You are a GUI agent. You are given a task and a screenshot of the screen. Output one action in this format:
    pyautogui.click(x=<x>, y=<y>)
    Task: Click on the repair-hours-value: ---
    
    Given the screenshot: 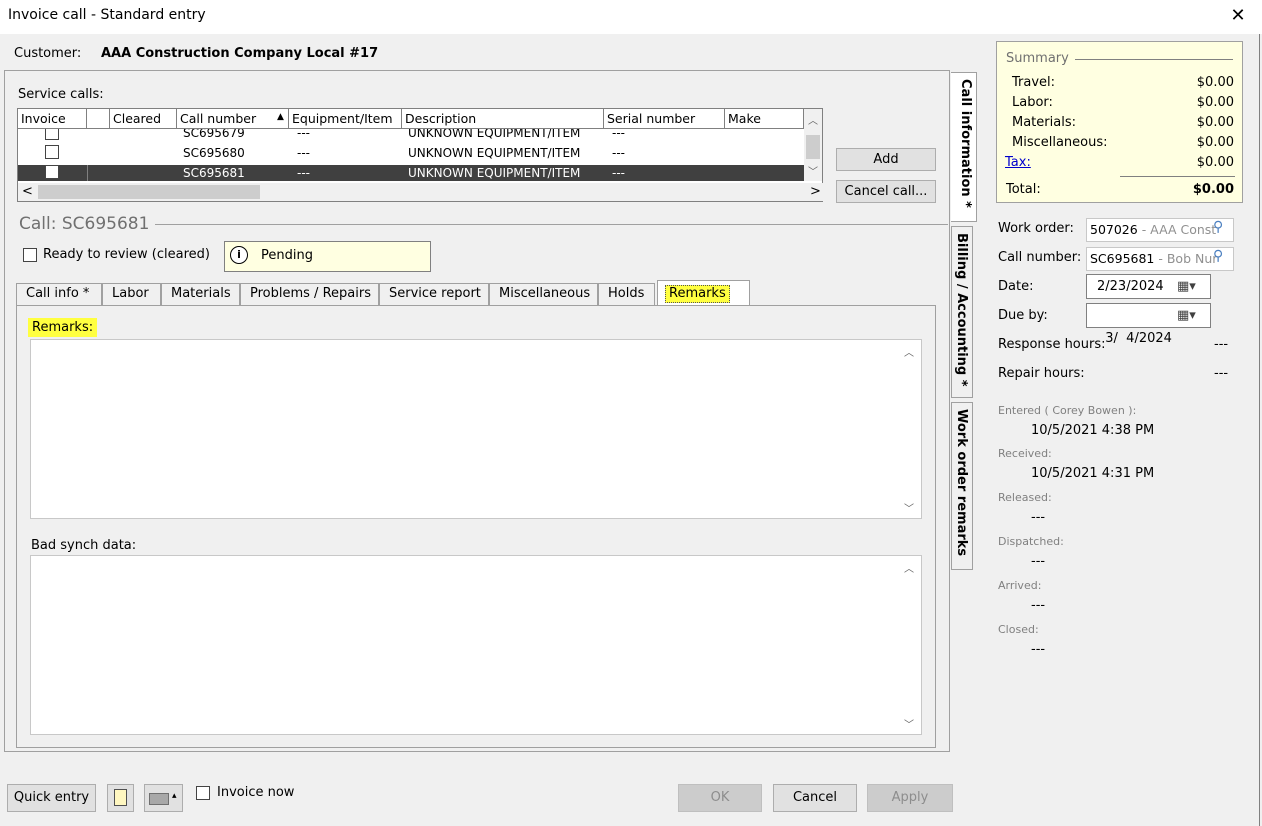 What is the action you would take?
    pyautogui.click(x=1221, y=373)
    